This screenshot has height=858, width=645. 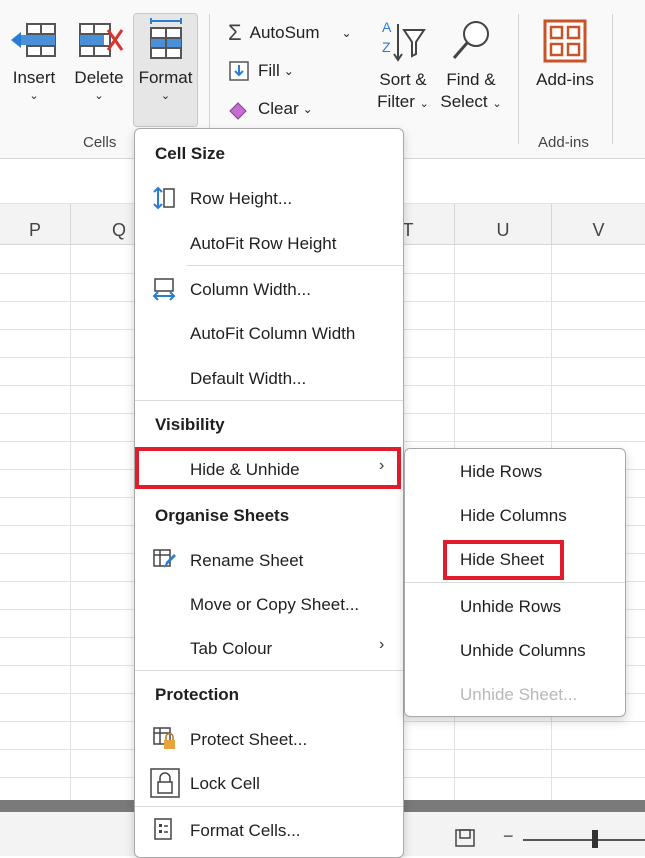 I want to click on insert-label: Insert, so click(x=34, y=77).